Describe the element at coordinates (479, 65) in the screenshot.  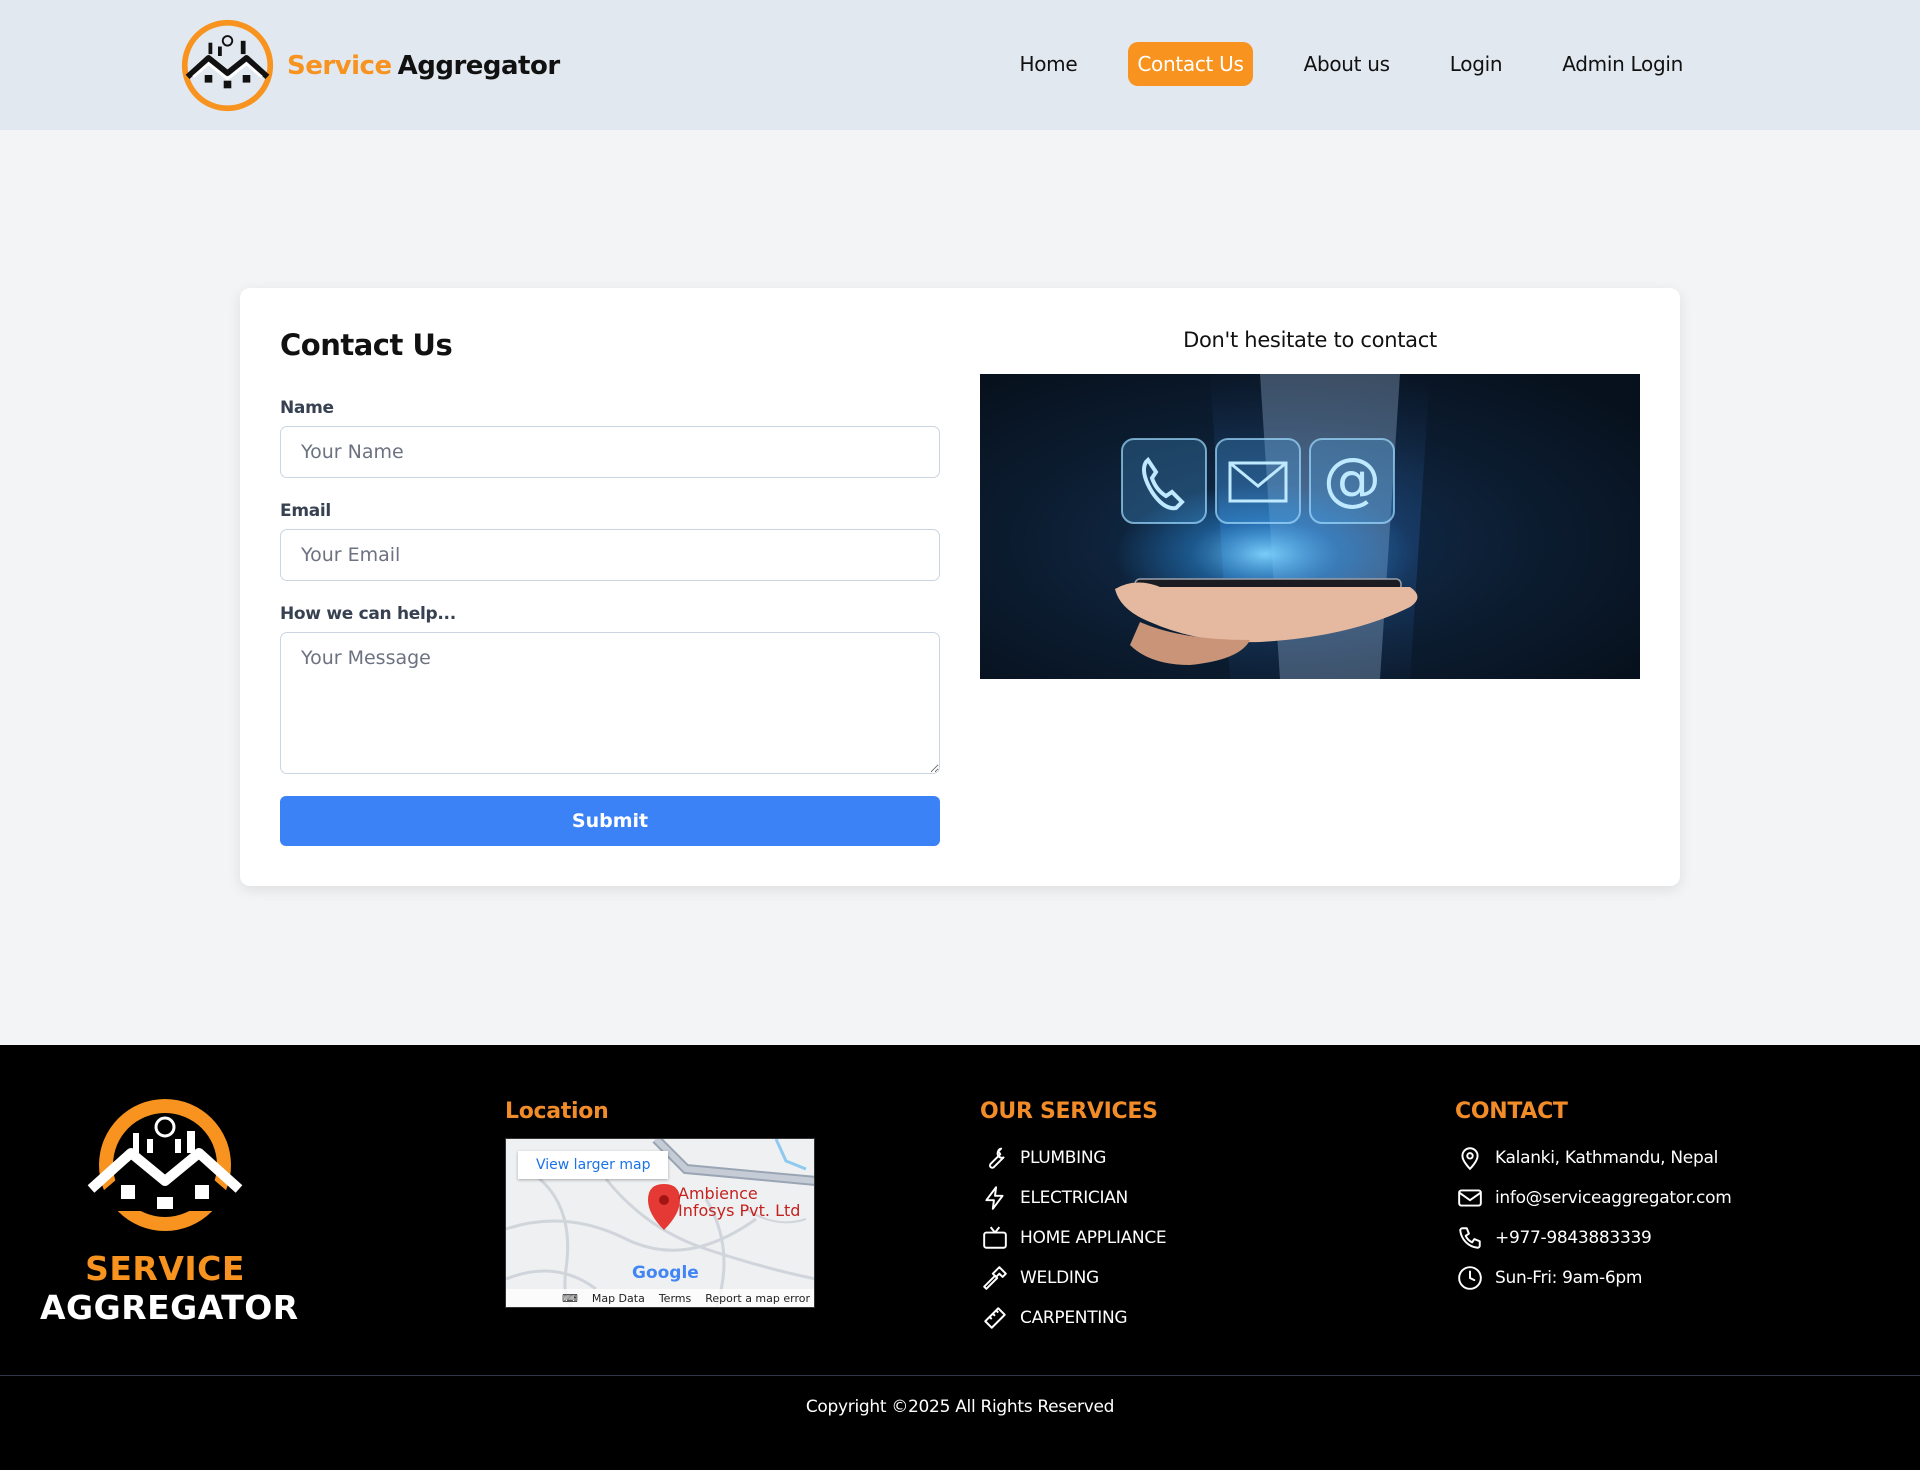
I see `brand-name-part2: Aggregator` at that location.